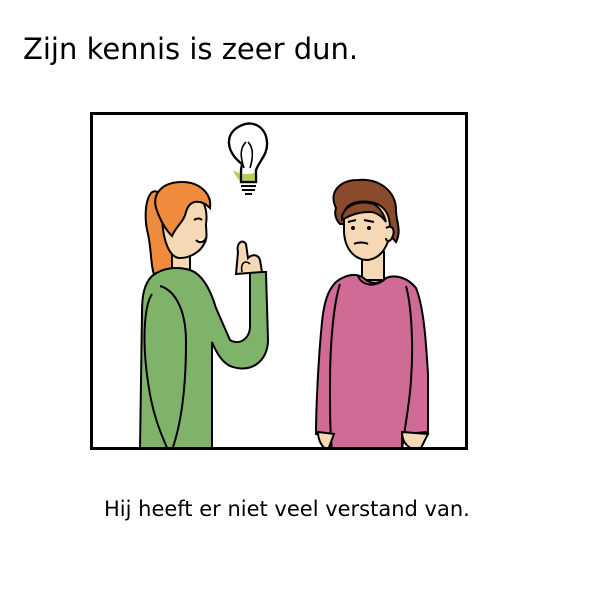 This screenshot has height=591, width=591. I want to click on explaining-person, so click(204, 314).